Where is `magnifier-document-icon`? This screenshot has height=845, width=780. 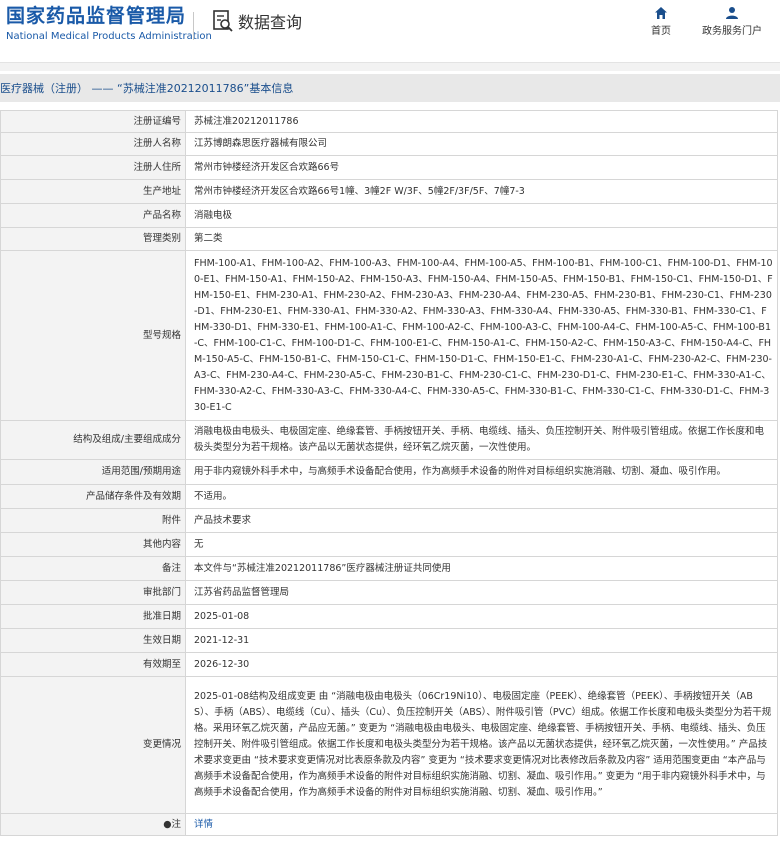 magnifier-document-icon is located at coordinates (223, 21).